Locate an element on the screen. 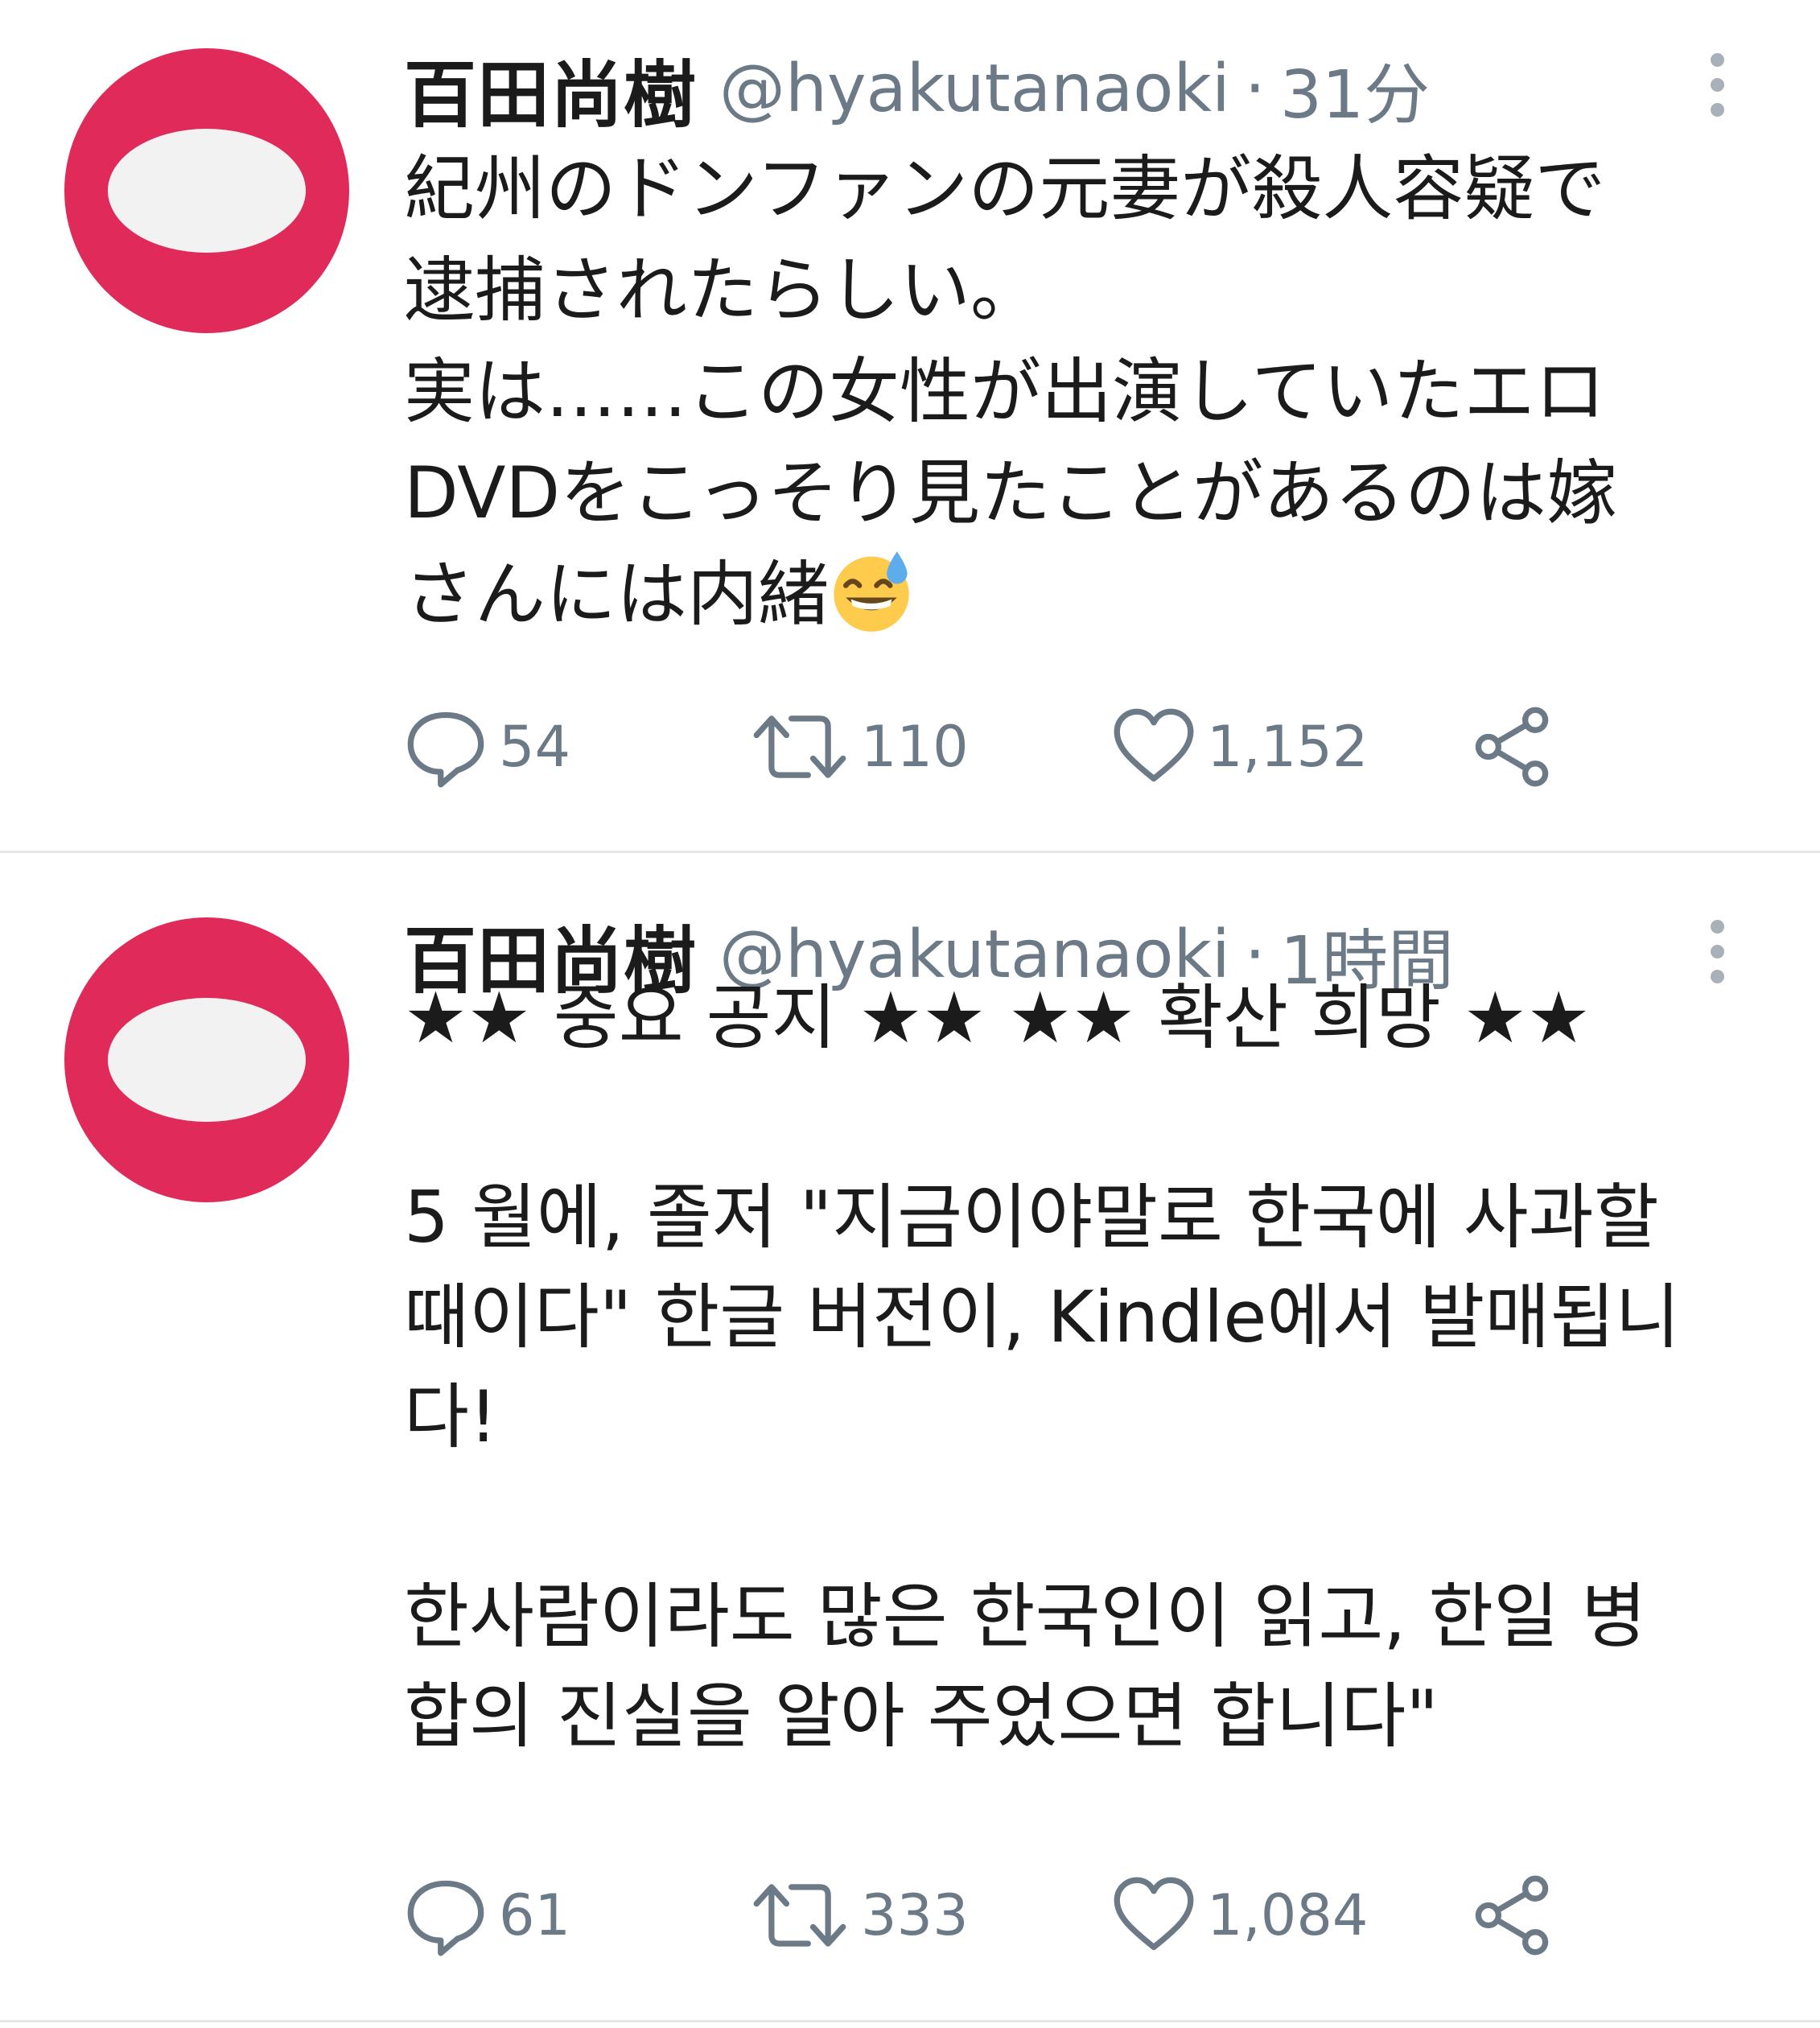 The image size is (1820, 2028). tweet-text-line: 紀州のドンファンの元妻が殺人容疑で is located at coordinates (1005, 188).